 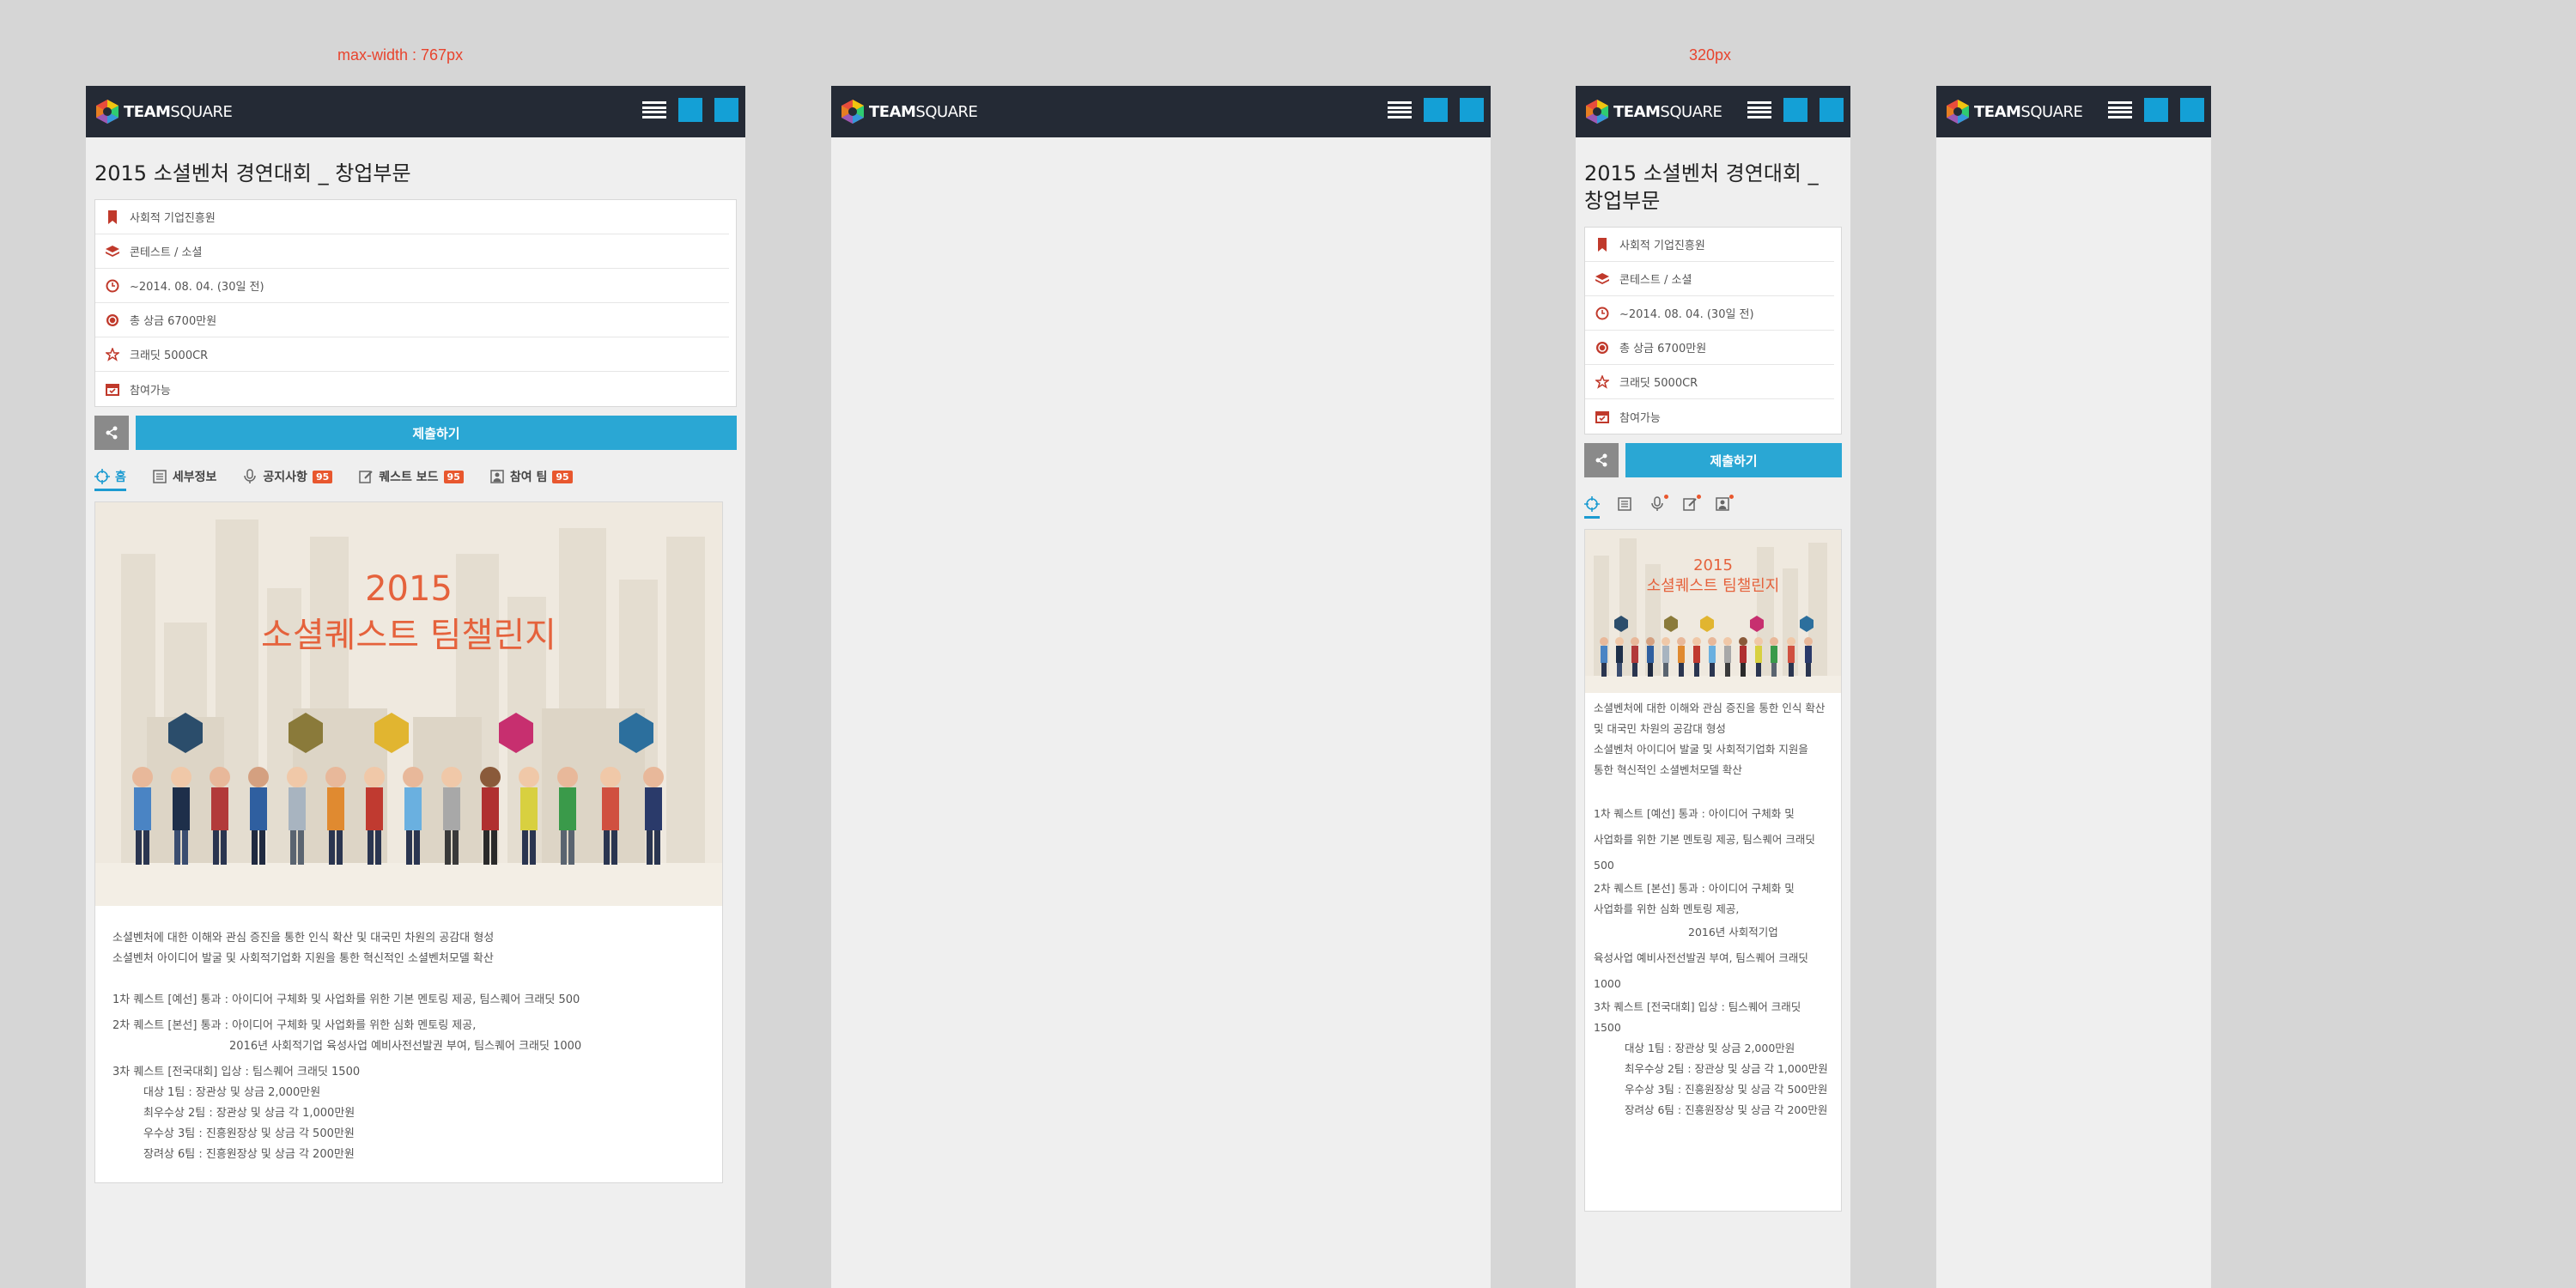 I want to click on share-icon, so click(x=112, y=433).